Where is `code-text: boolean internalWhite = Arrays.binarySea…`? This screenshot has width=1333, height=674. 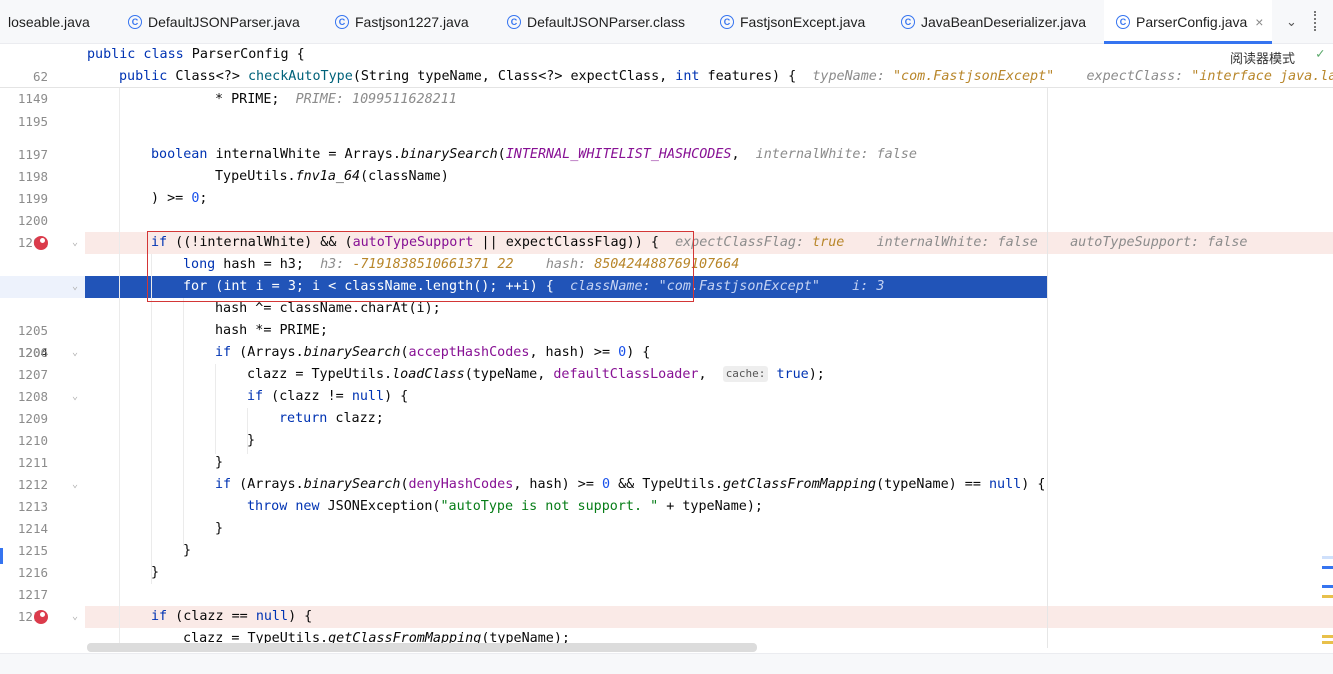 code-text: boolean internalWhite = Arrays.binarySea… is located at coordinates (534, 154).